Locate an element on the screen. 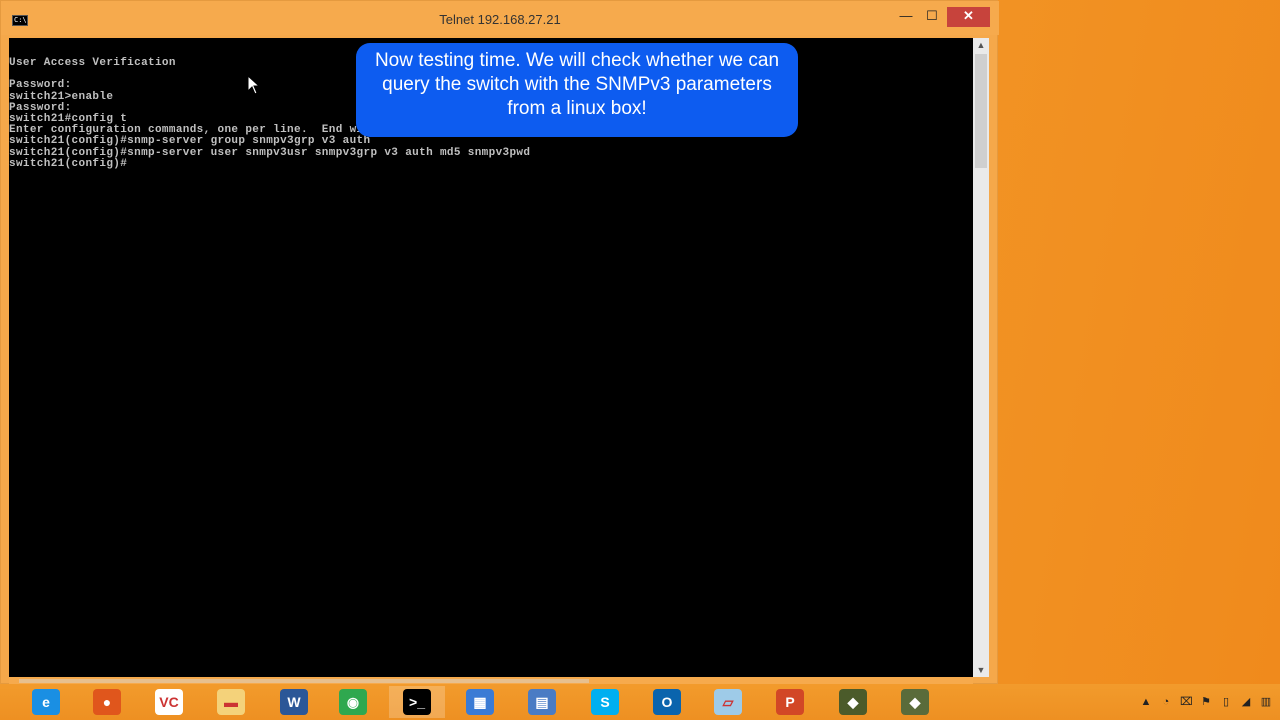 This screenshot has width=1280, height=720. taskbar-button: W is located at coordinates (294, 702).